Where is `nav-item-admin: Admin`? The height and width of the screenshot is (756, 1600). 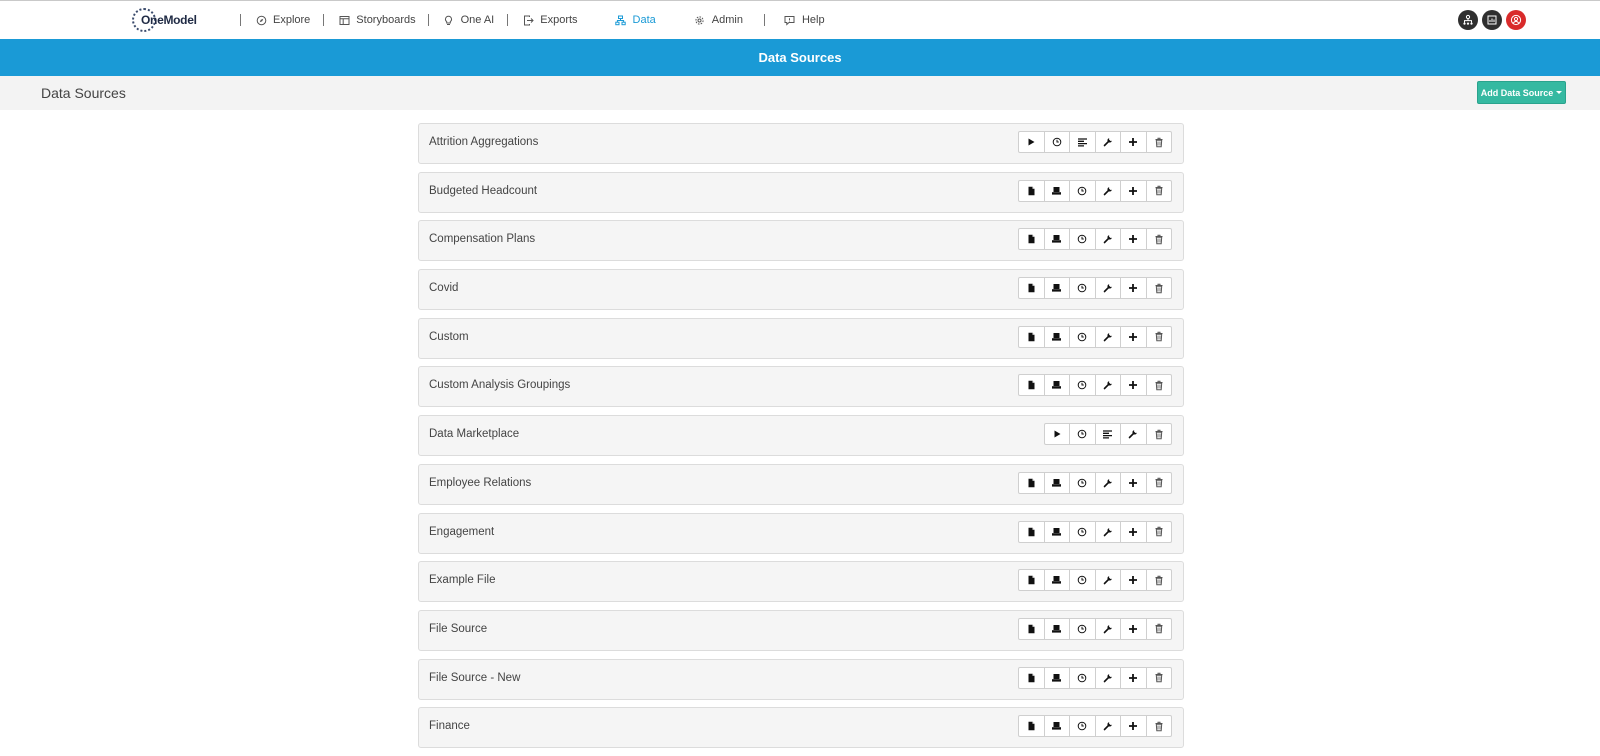 nav-item-admin: Admin is located at coordinates (718, 20).